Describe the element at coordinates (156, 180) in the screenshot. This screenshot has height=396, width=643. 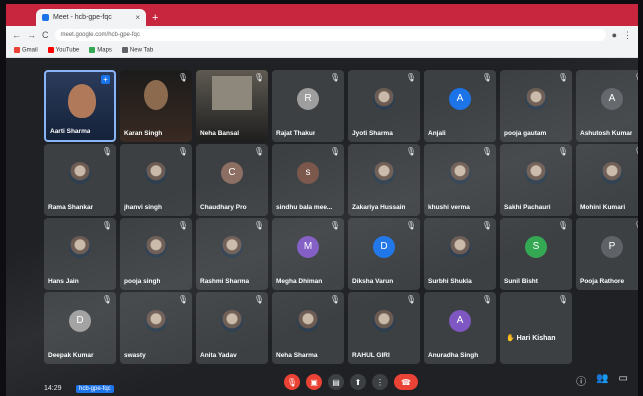
I see `participant-tile: 🎙 jhanvi singh` at that location.